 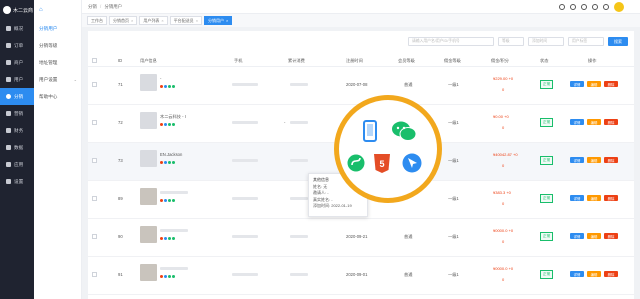 What do you see at coordinates (148, 82) in the screenshot?
I see `avatar` at bounding box center [148, 82].